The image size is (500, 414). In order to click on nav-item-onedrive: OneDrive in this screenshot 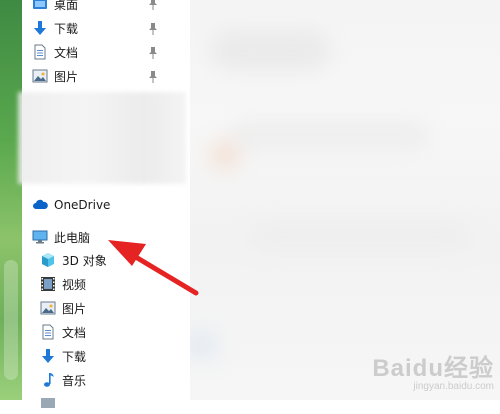, I will do `click(71, 205)`.